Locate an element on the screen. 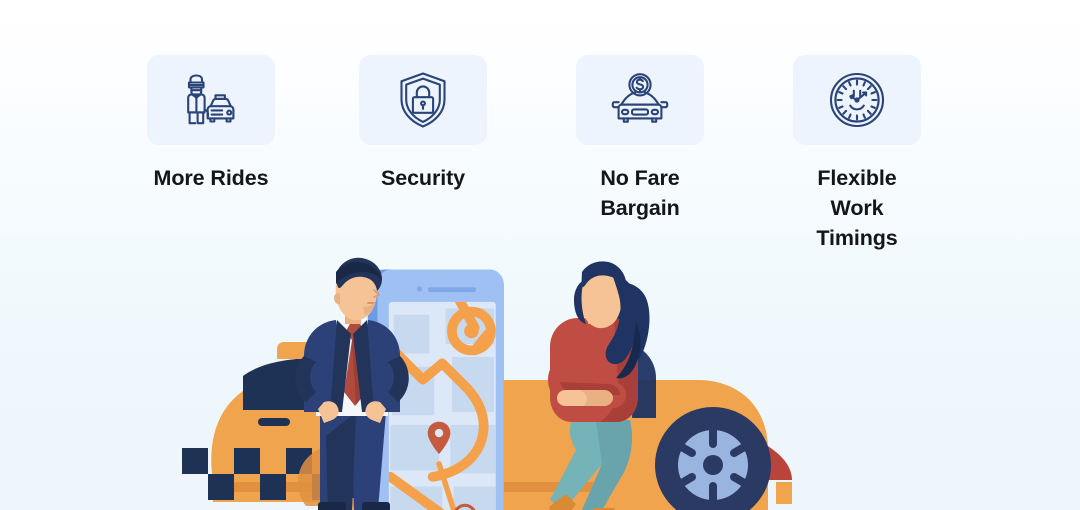 This screenshot has width=1080, height=510. feature-label: Flexible Work Timings is located at coordinates (857, 208).